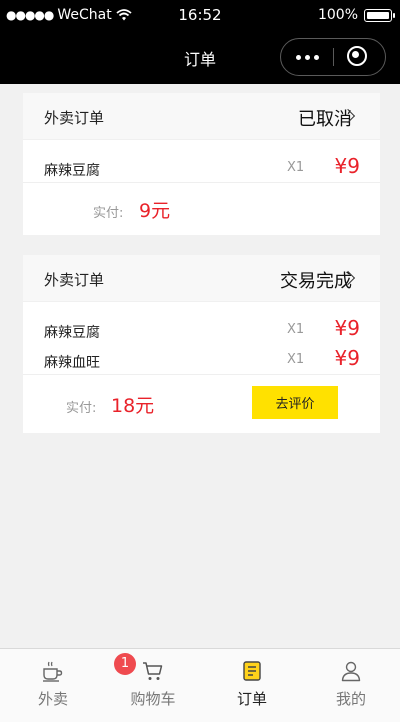  Describe the element at coordinates (357, 56) in the screenshot. I see `close-mini-program-icon` at that location.